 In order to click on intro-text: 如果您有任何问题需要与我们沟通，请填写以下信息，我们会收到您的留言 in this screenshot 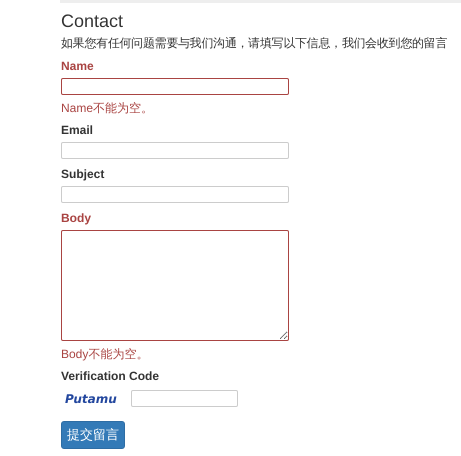, I will do `click(254, 43)`.